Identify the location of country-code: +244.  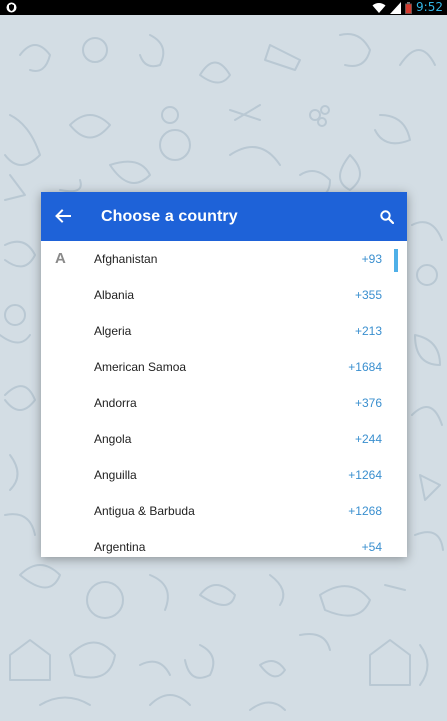
(368, 439).